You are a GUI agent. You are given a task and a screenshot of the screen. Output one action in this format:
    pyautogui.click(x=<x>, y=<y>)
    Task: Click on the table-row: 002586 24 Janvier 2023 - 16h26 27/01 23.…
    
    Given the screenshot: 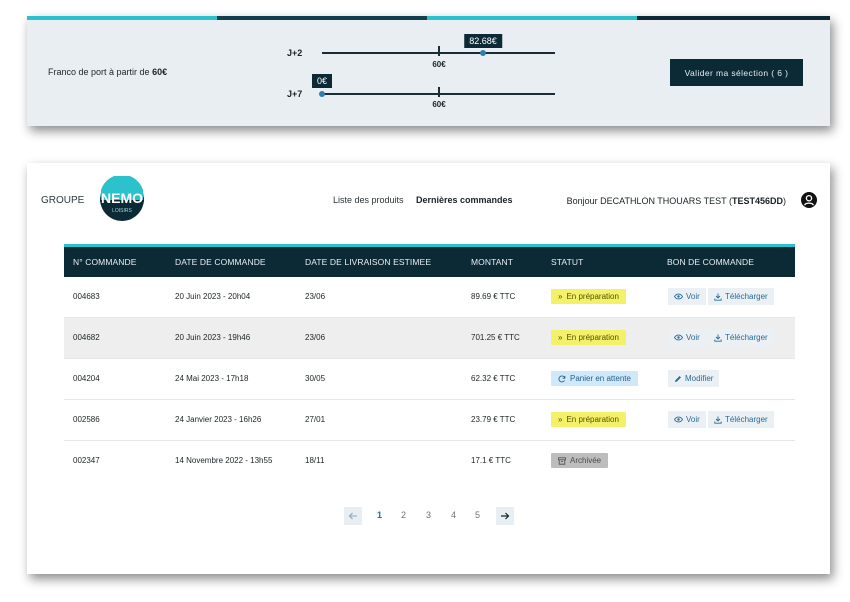 What is the action you would take?
    pyautogui.click(x=429, y=420)
    